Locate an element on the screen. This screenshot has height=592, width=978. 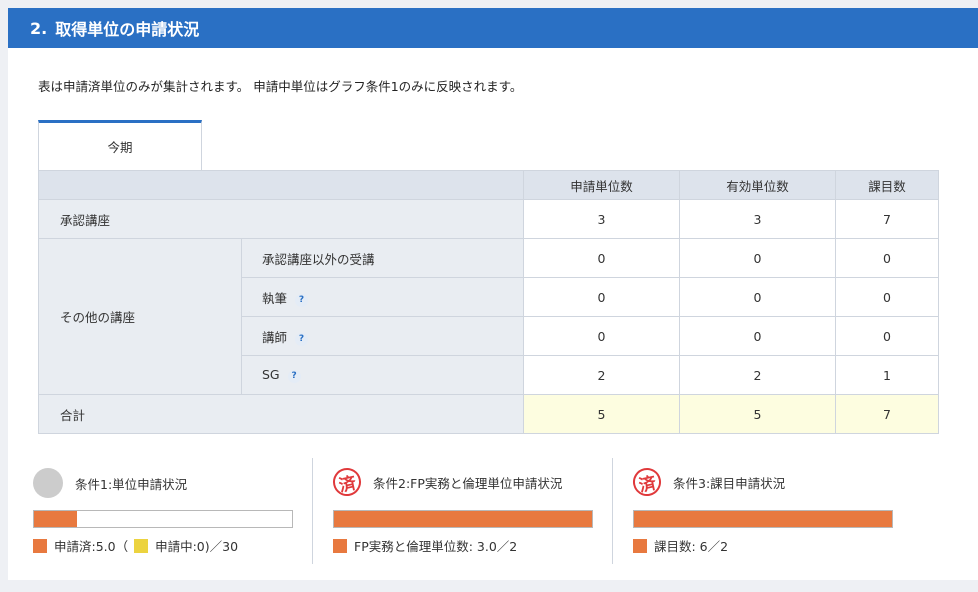
row-label-writing: 執筆? is located at coordinates (382, 297).